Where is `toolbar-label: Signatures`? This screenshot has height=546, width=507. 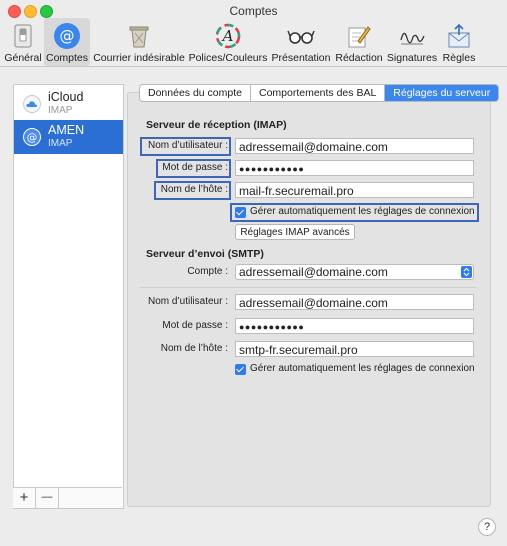 toolbar-label: Signatures is located at coordinates (412, 58).